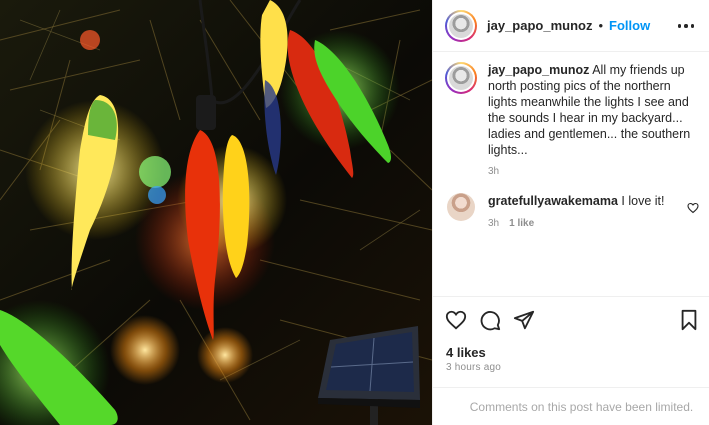 Image resolution: width=709 pixels, height=425 pixels. I want to click on post-time-ago: 3 hours ago, so click(473, 367).